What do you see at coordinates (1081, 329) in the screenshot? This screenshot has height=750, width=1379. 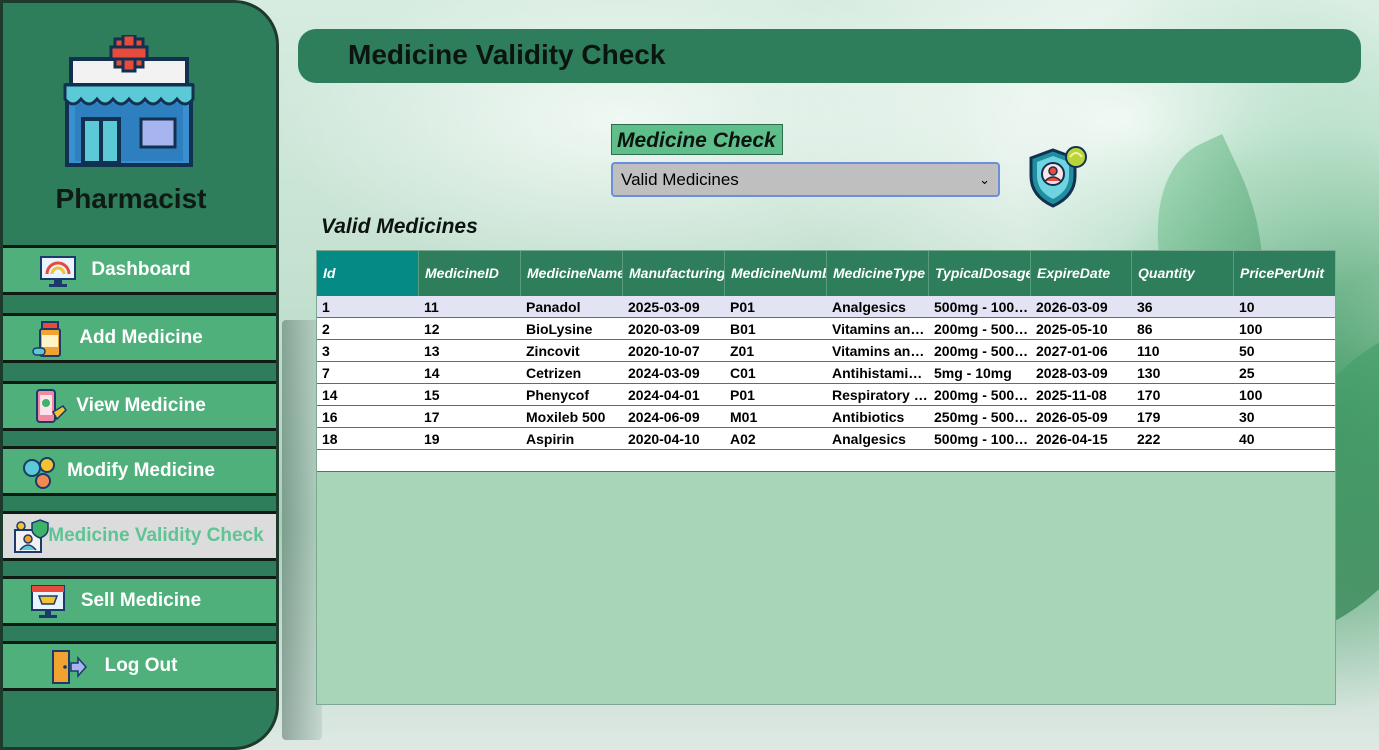 I see `cell-expire-date: 2025-05-10` at bounding box center [1081, 329].